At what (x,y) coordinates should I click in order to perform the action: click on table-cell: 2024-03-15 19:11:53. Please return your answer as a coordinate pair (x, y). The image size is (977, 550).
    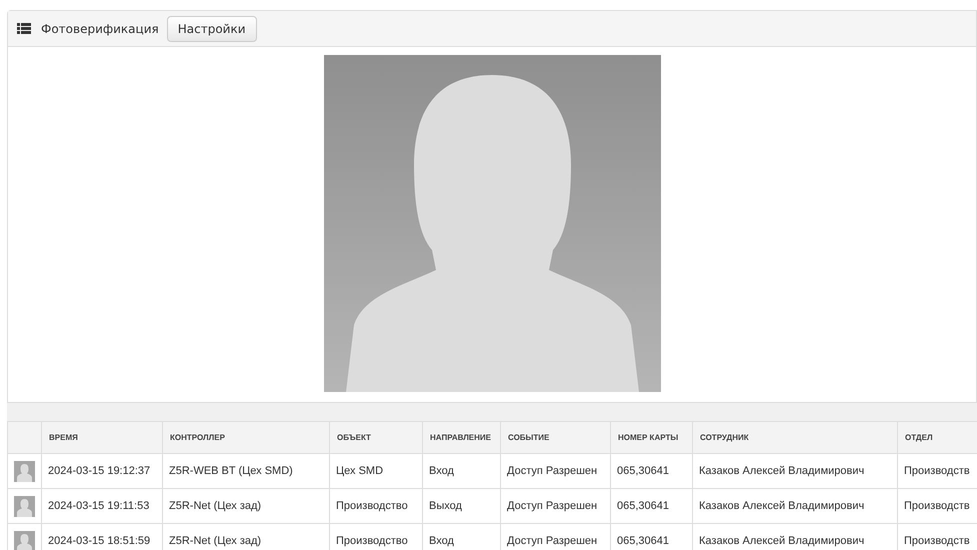
    Looking at the image, I should click on (102, 506).